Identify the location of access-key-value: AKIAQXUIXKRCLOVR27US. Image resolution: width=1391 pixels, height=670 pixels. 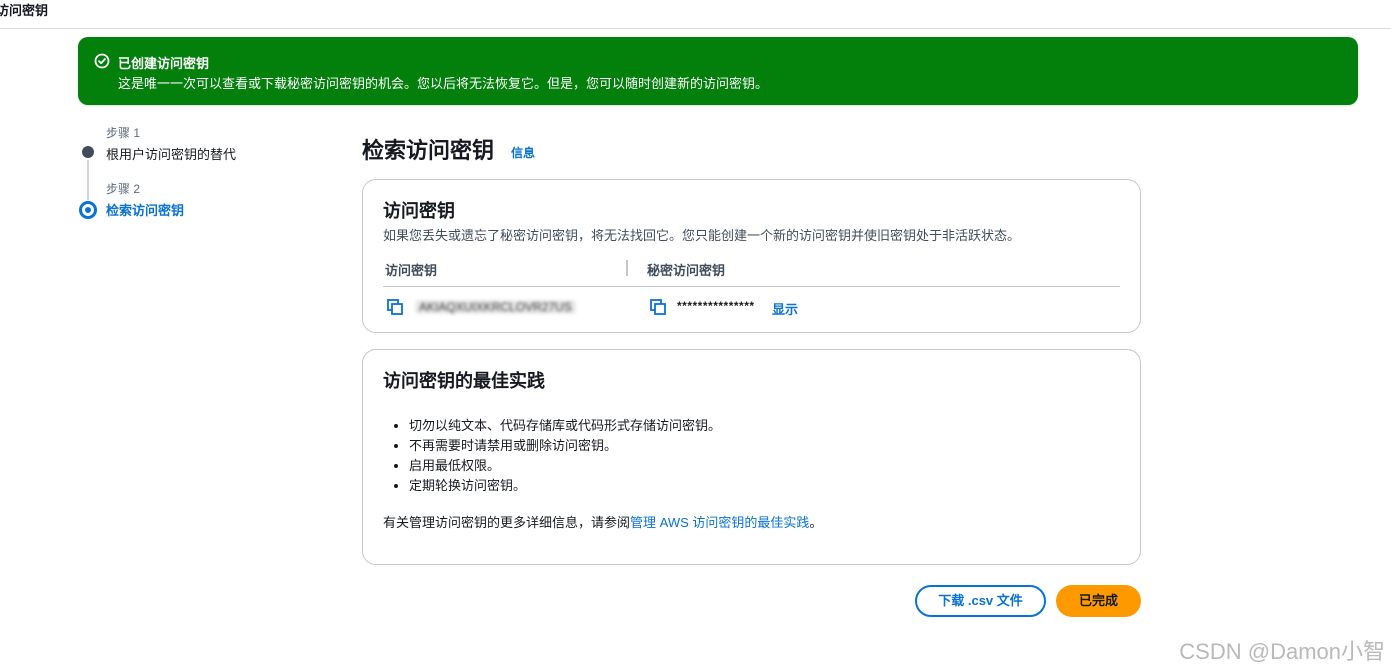
(495, 307).